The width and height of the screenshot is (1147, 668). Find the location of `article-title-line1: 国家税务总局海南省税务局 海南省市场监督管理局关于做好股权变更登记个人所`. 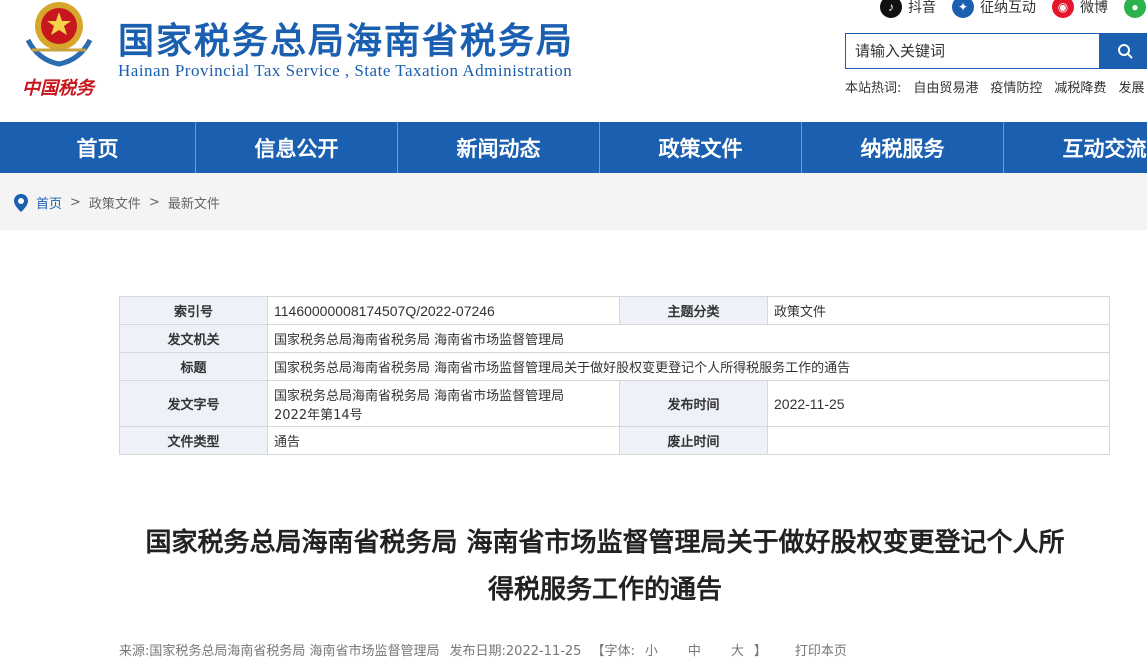

article-title-line1: 国家税务总局海南省税务局 海南省市场监督管理局关于做好股权变更登记个人所 is located at coordinates (605, 543).